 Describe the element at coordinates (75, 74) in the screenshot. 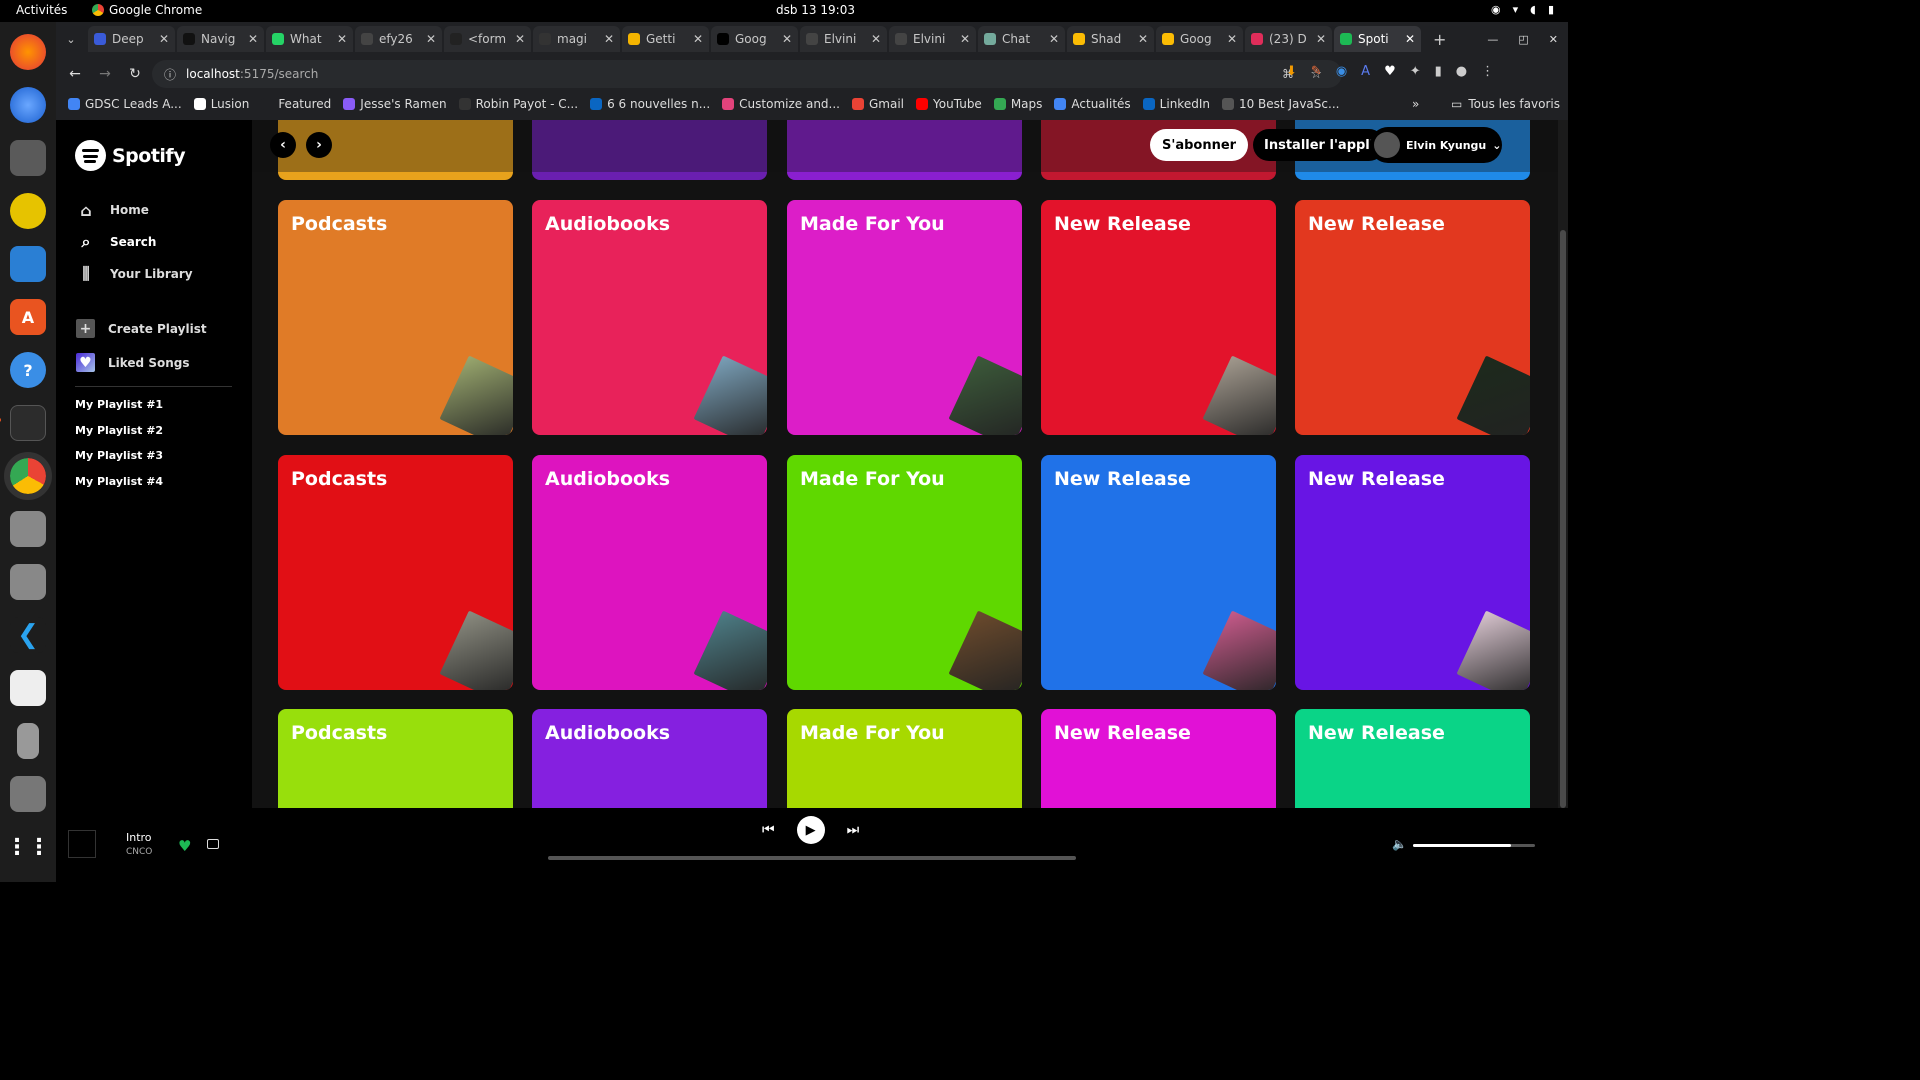

I see `back-icon: ←` at that location.